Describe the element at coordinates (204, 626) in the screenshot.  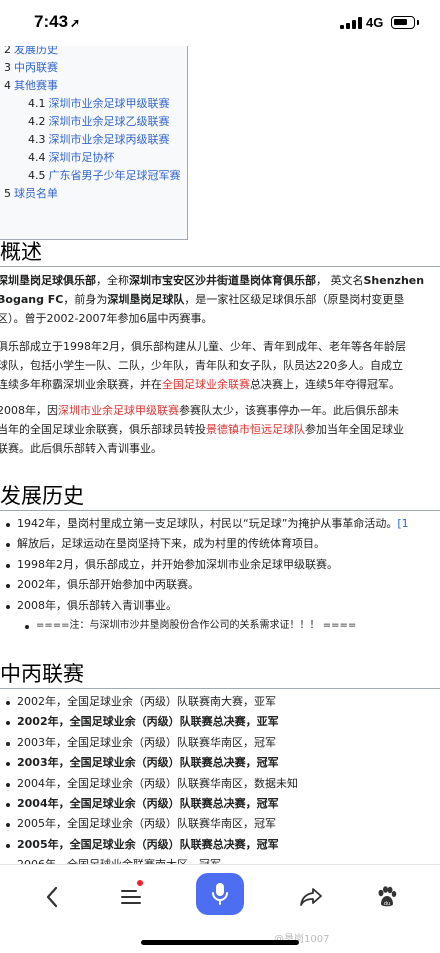
I see `history-note: ====注：与深圳市沙井垦岗股份合作公司的关系需求证！！！ ====` at that location.